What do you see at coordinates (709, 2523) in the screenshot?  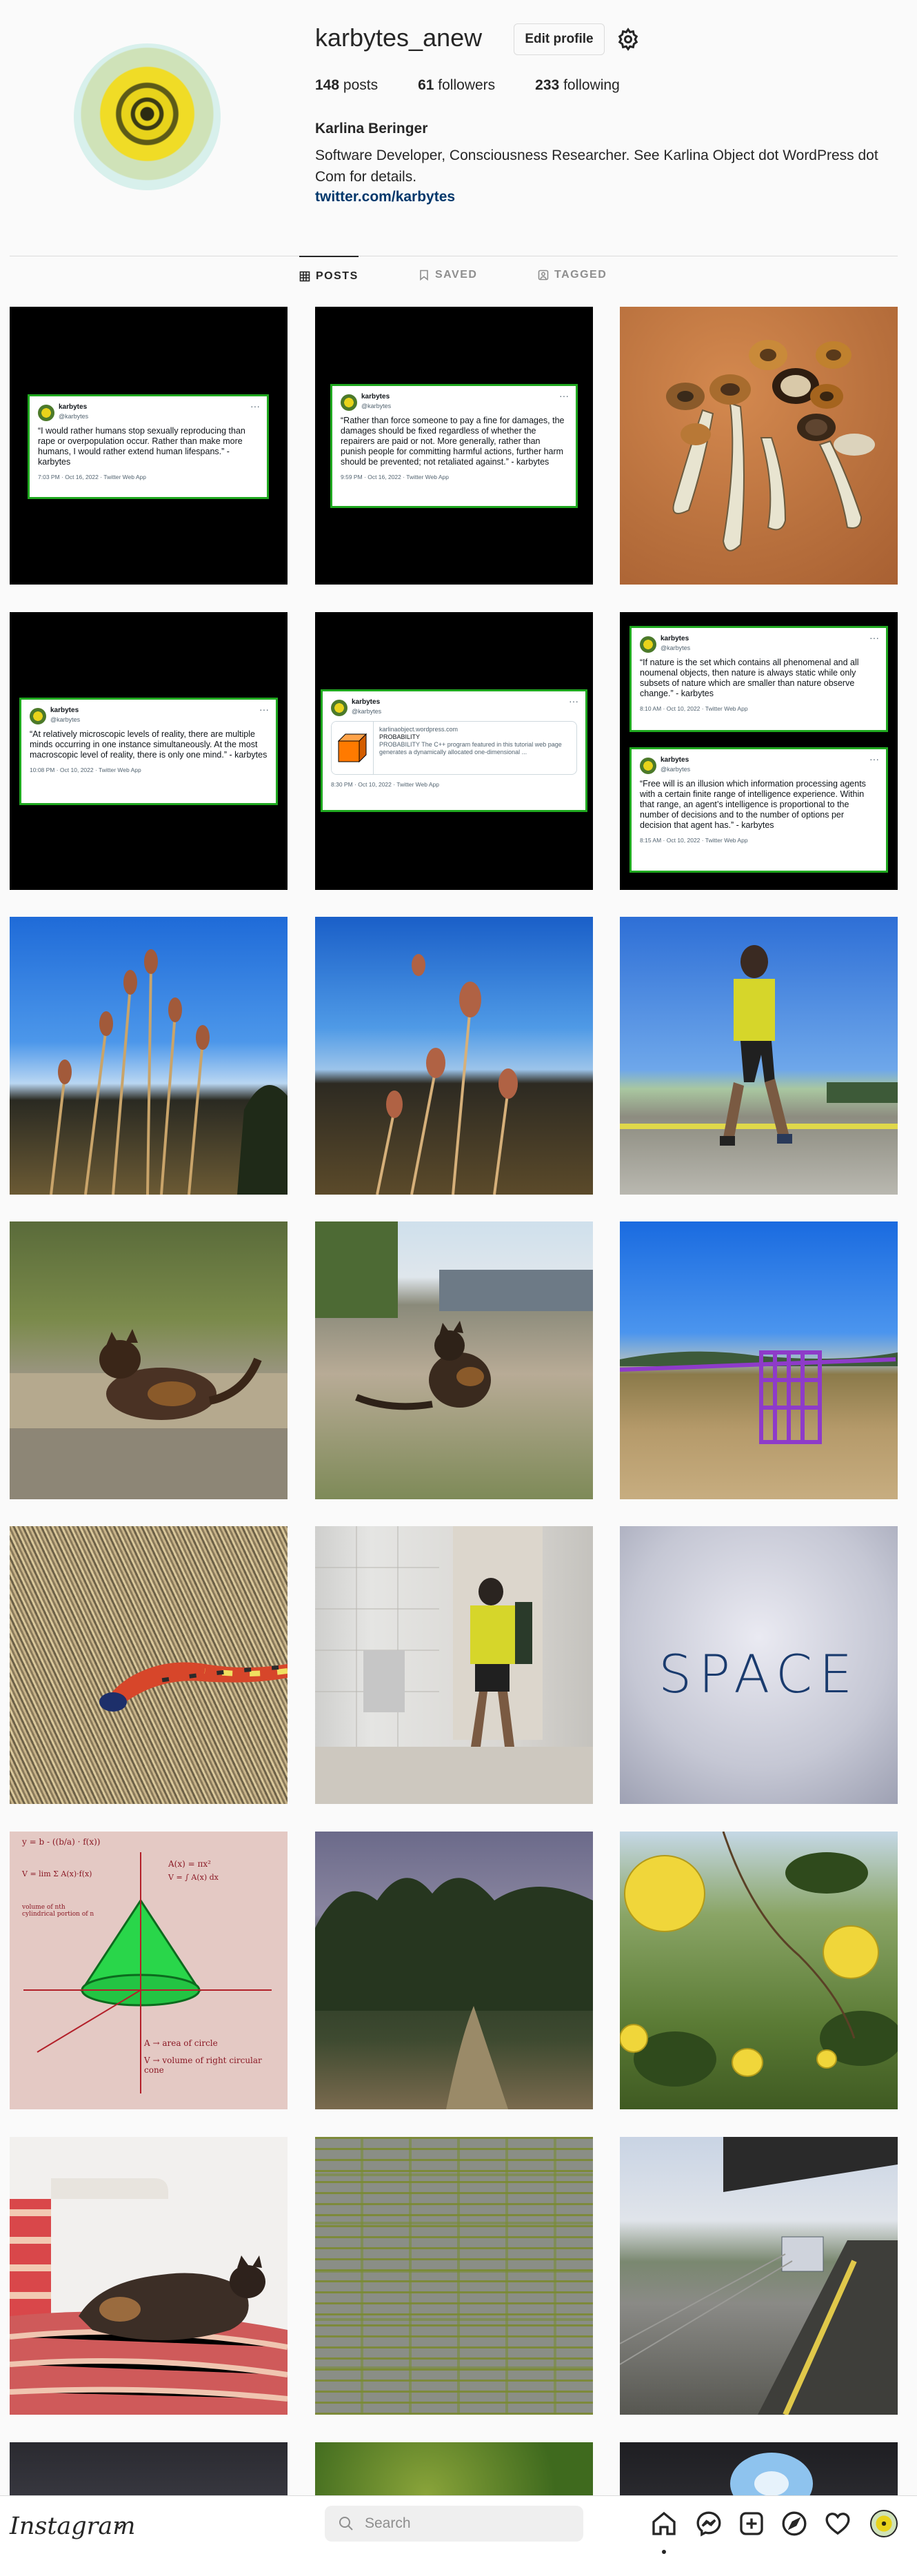 I see `messenger-icon` at bounding box center [709, 2523].